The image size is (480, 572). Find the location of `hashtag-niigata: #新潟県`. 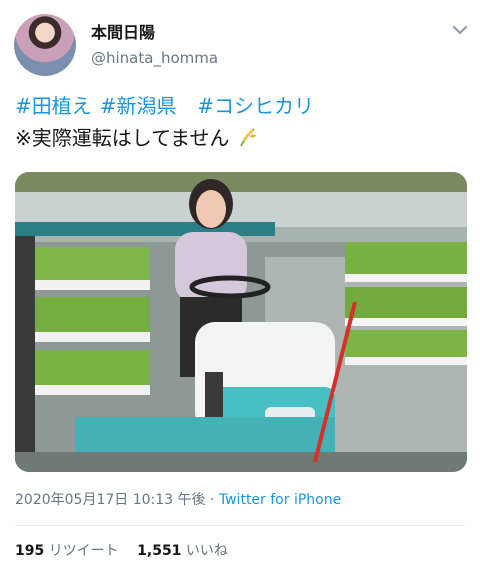

hashtag-niigata: #新潟県 is located at coordinates (138, 106).